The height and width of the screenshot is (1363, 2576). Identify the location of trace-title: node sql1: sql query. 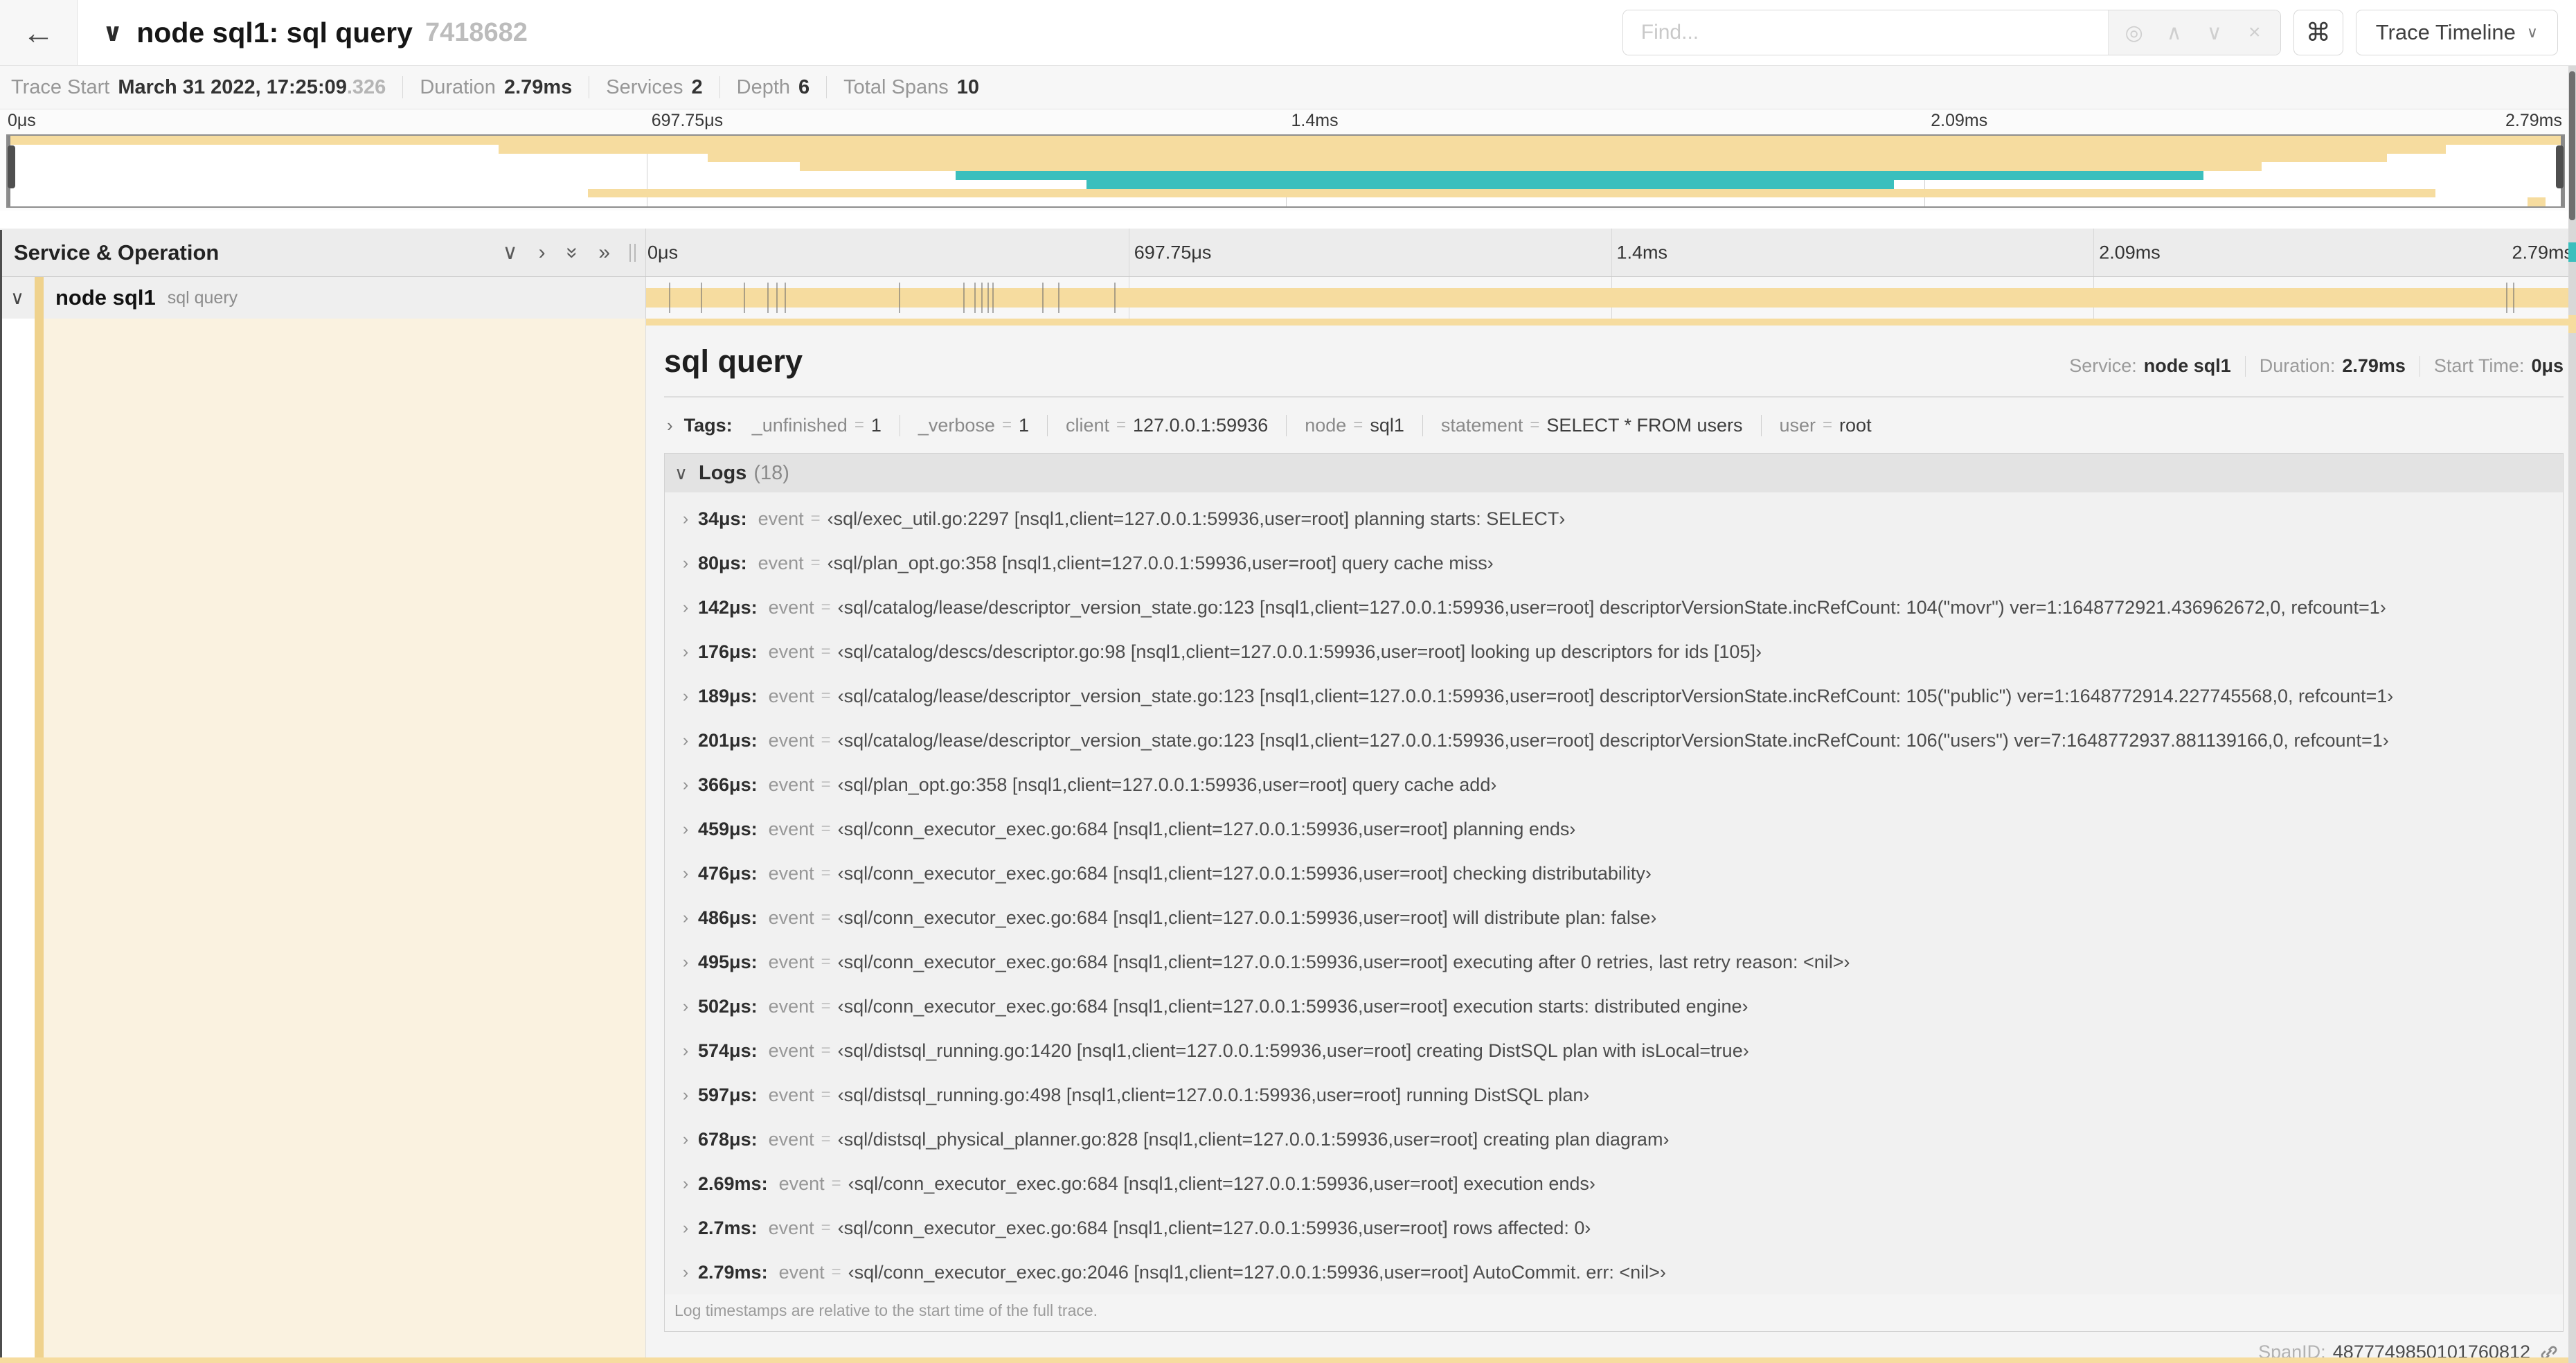
(274, 32).